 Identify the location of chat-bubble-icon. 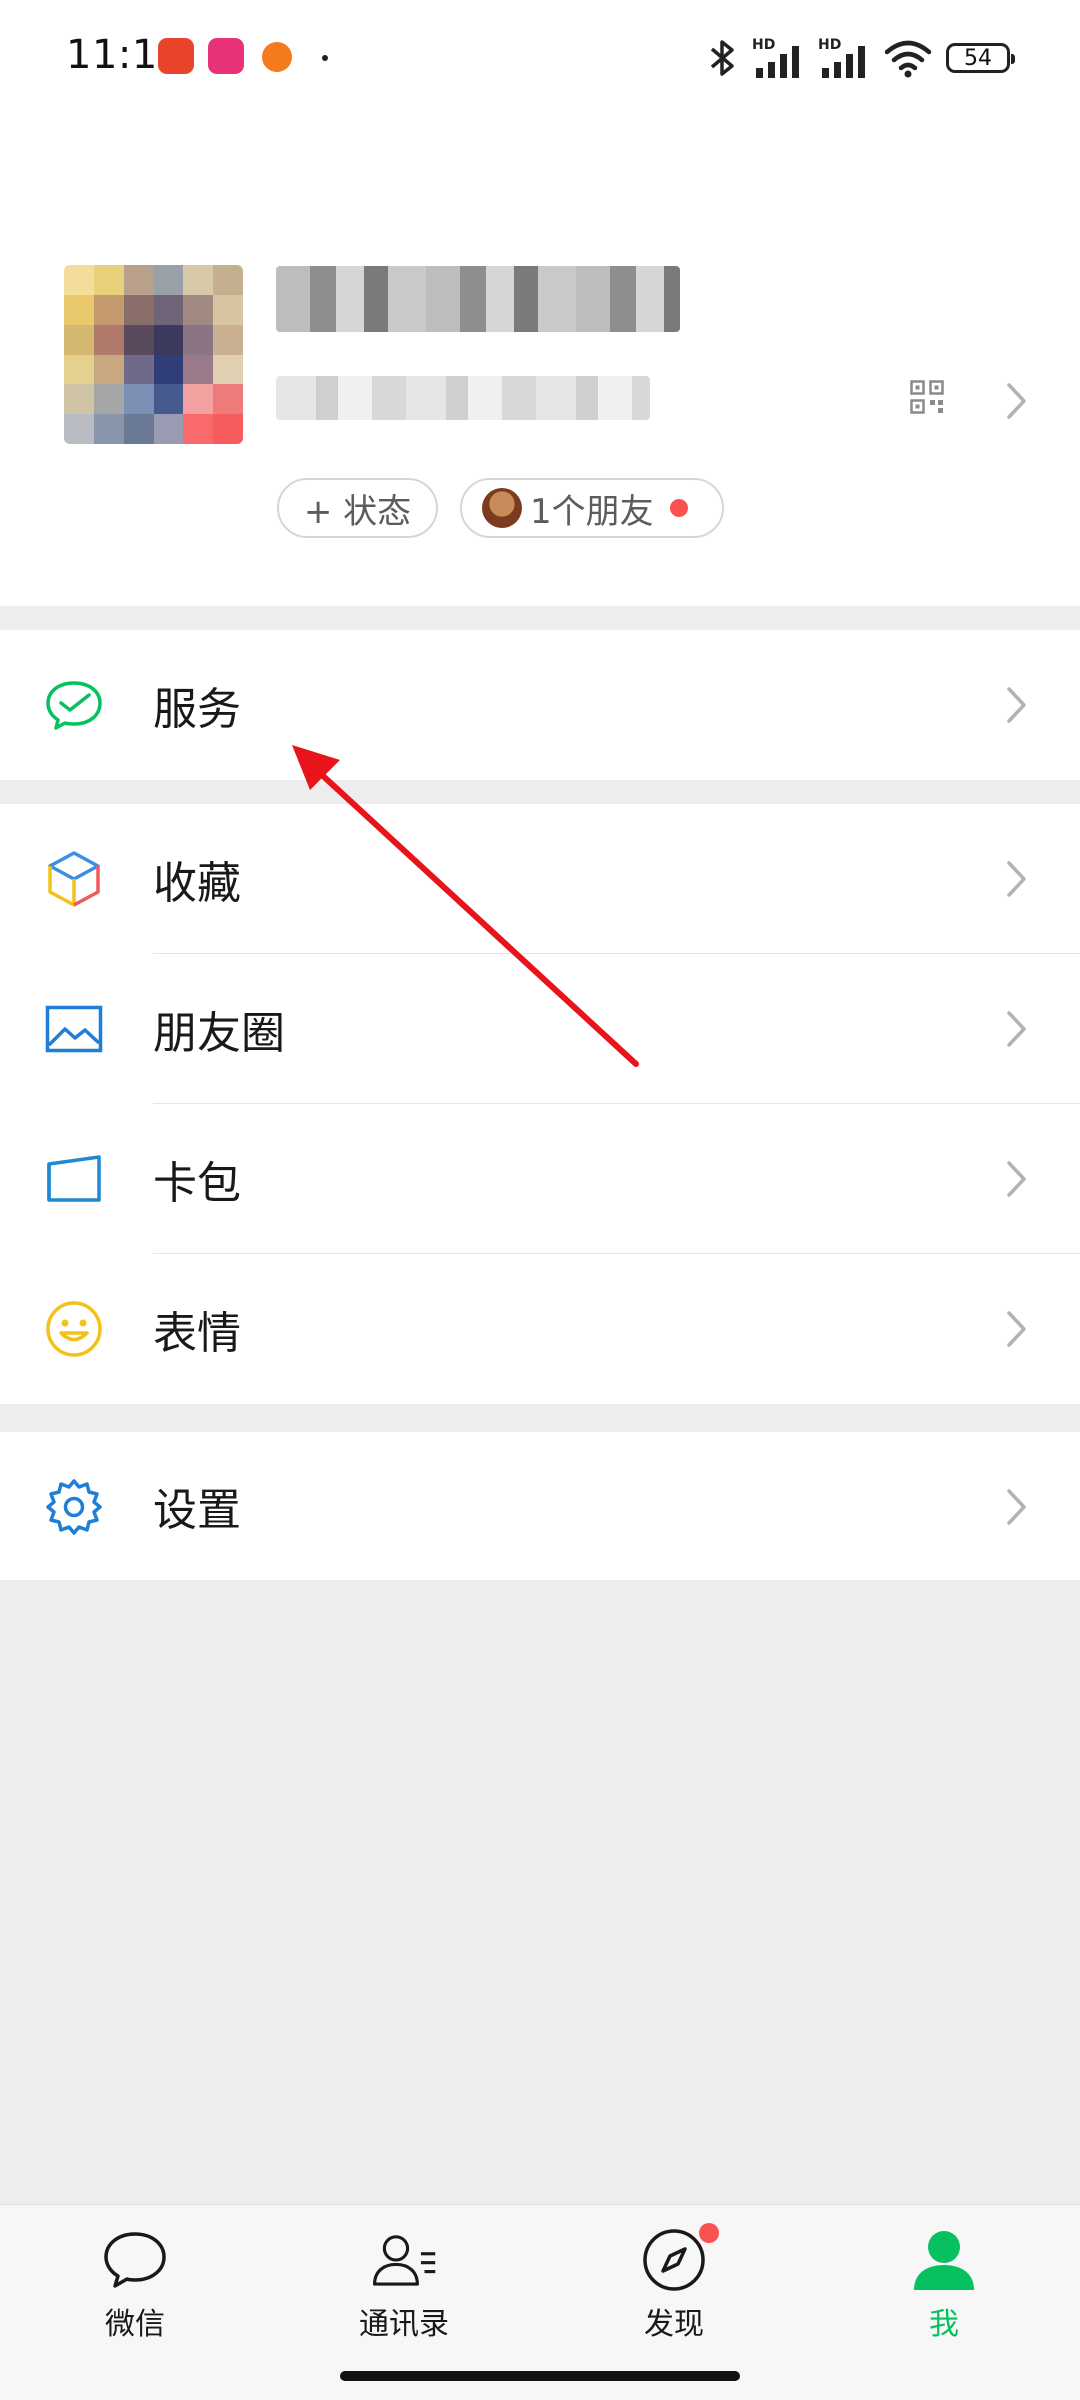
(135, 2260).